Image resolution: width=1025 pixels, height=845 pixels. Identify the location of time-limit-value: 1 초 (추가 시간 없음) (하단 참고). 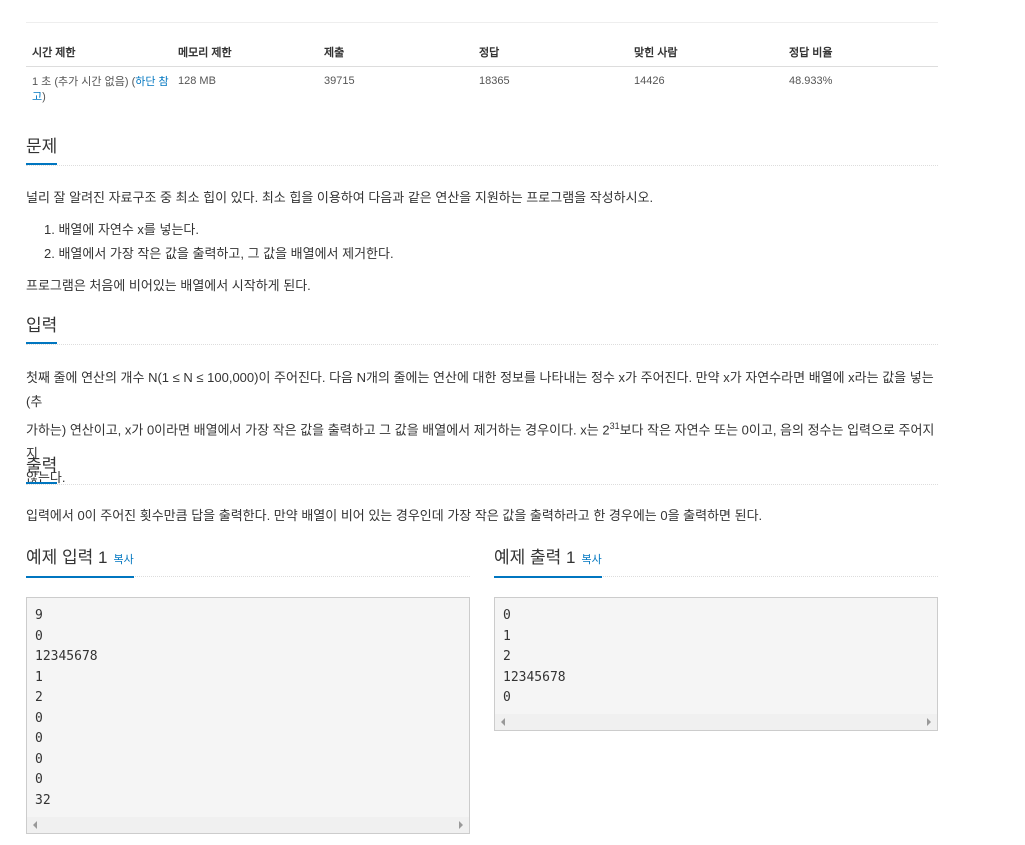
(99, 90).